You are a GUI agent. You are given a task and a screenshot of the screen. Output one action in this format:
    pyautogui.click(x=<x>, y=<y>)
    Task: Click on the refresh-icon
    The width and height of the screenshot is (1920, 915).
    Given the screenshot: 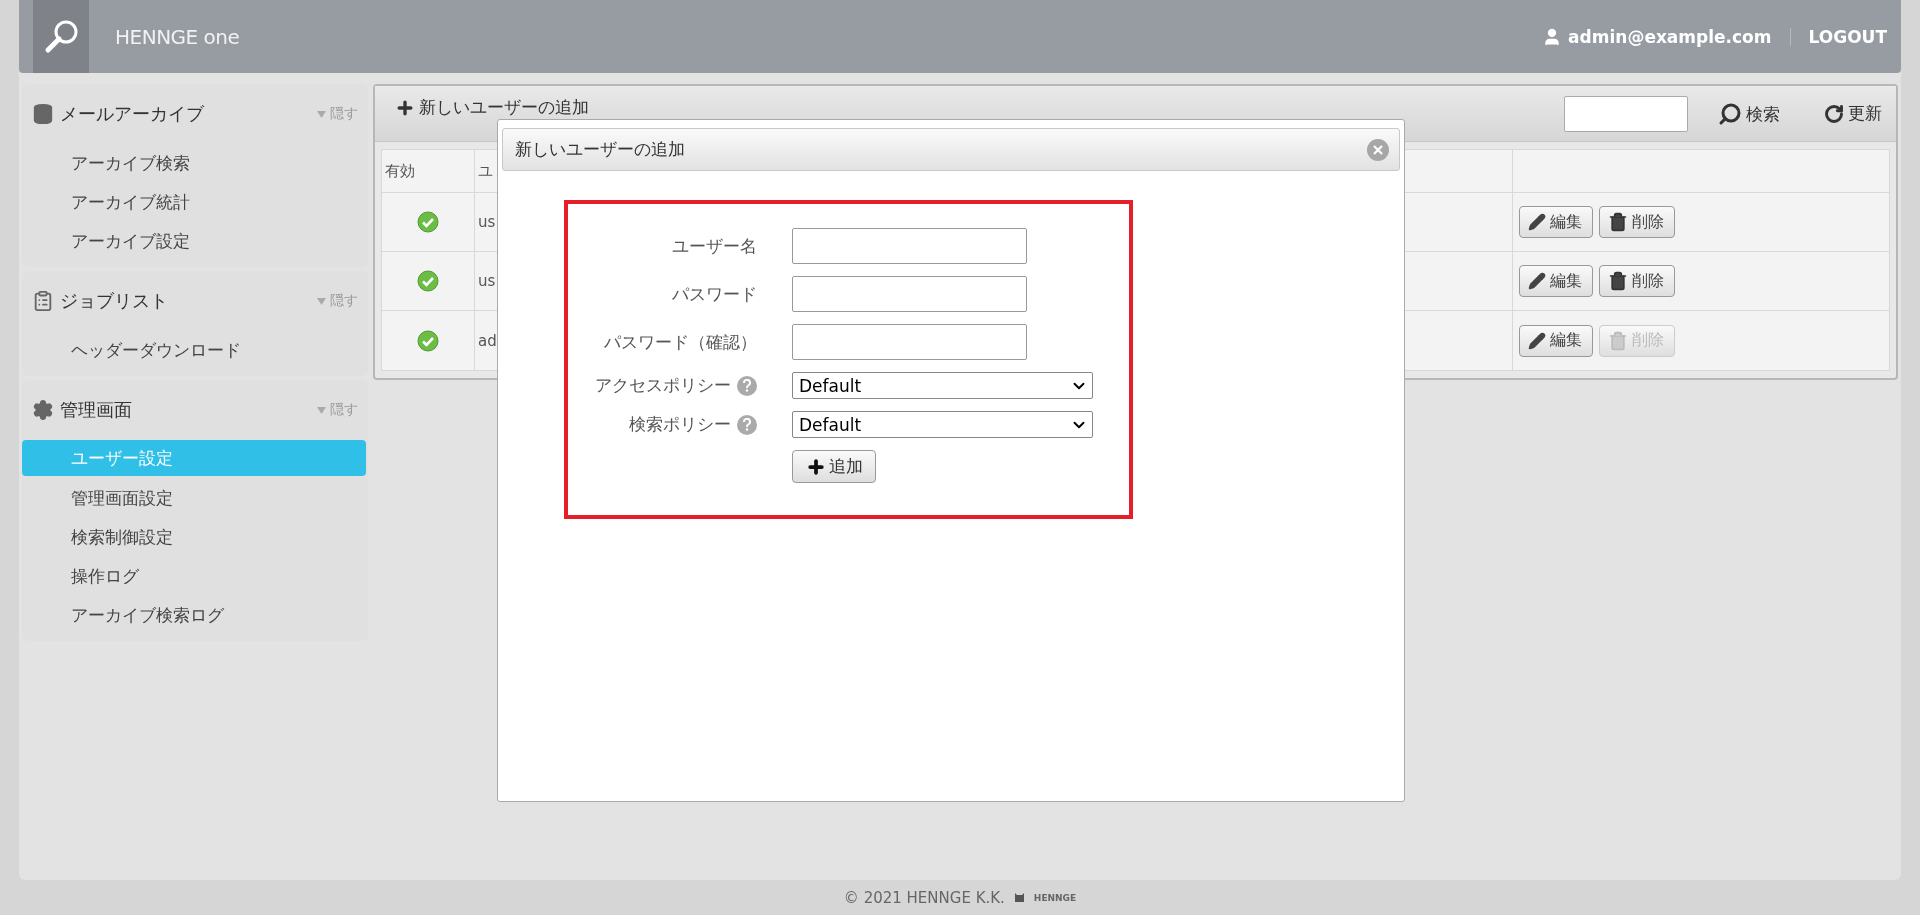 What is the action you would take?
    pyautogui.click(x=1834, y=113)
    